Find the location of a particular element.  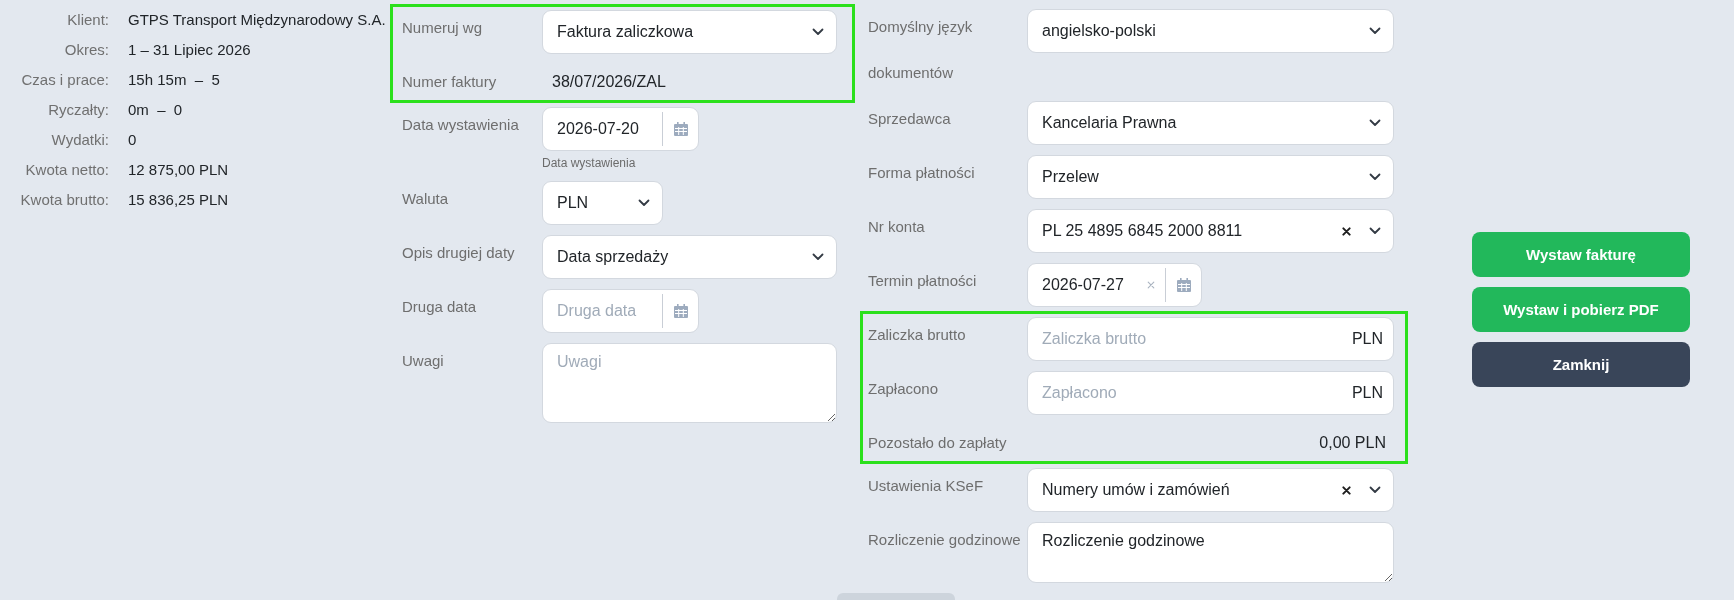

summary-value: 15 836,25 PLN is located at coordinates (179, 200).